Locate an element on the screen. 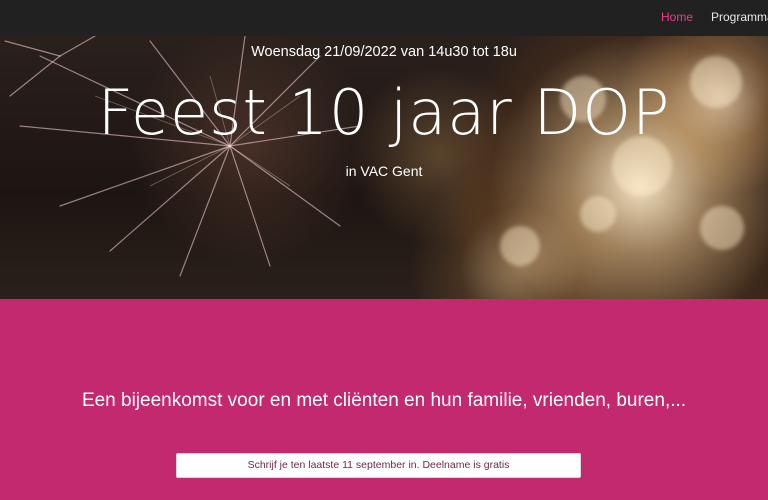 The image size is (768, 500). event-date: Woensdag 21/09/2022 van 14u30 tot 18u is located at coordinates (384, 52).